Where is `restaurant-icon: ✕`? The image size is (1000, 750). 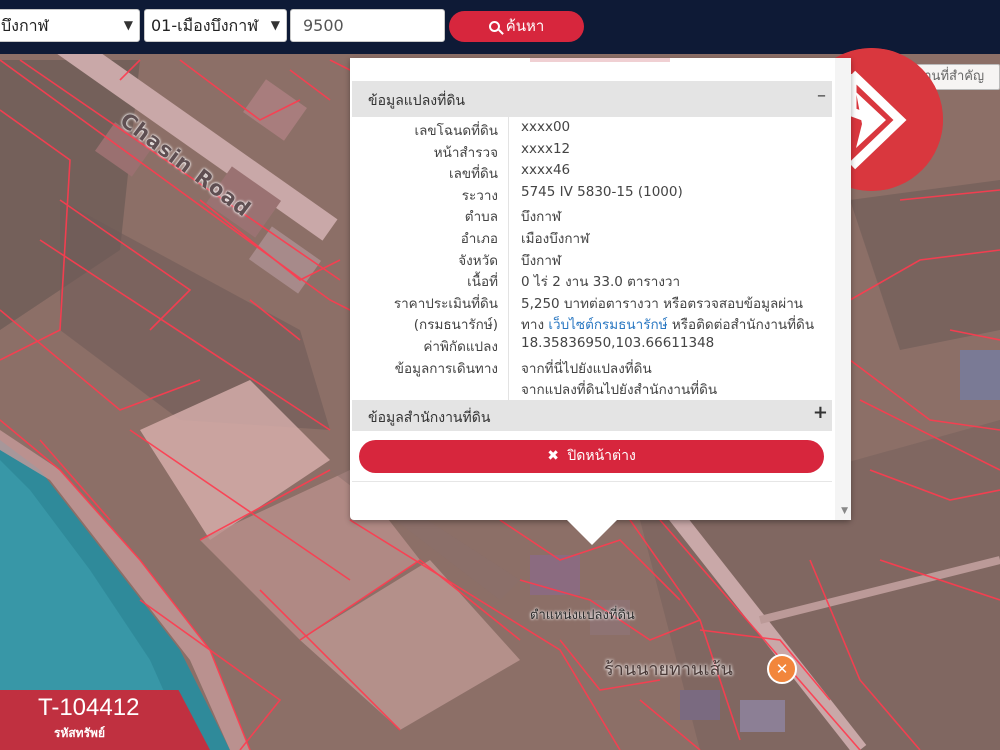 restaurant-icon: ✕ is located at coordinates (782, 669).